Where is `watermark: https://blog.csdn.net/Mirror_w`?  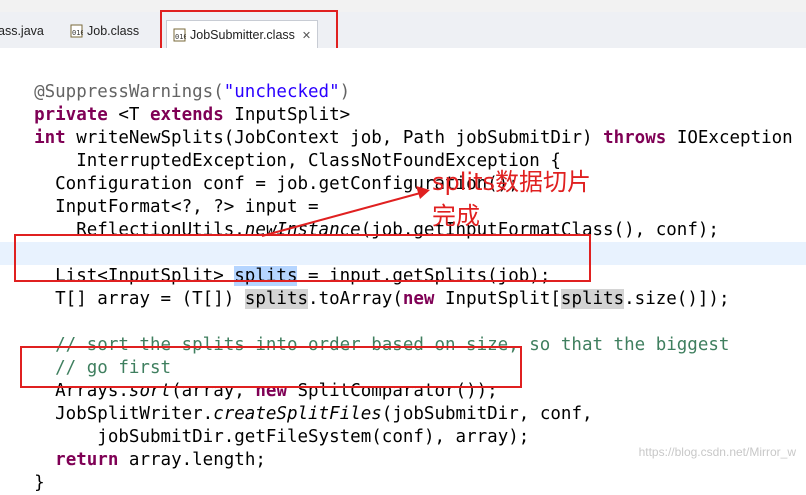
watermark: https://blog.csdn.net/Mirror_w is located at coordinates (717, 452).